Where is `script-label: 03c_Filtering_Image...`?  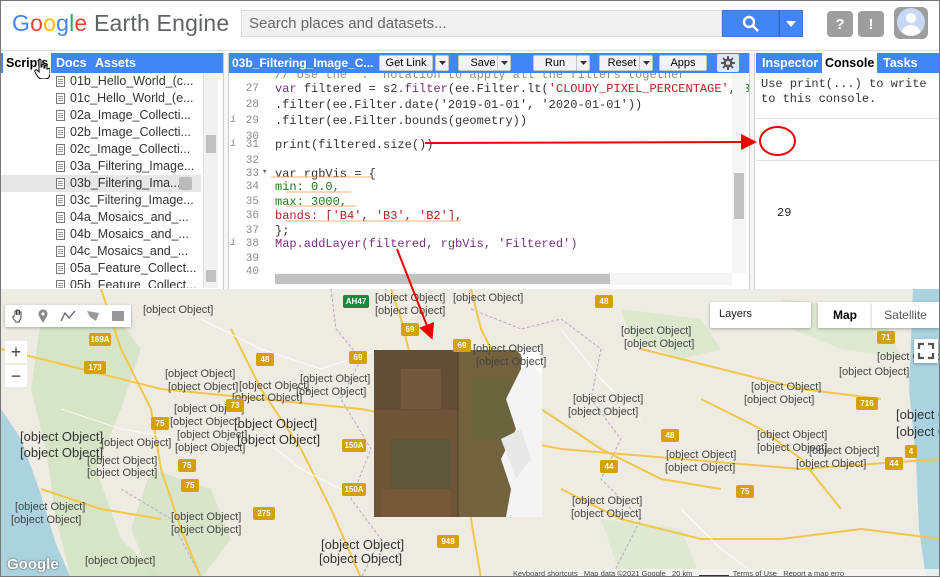 script-label: 03c_Filtering_Image... is located at coordinates (132, 200).